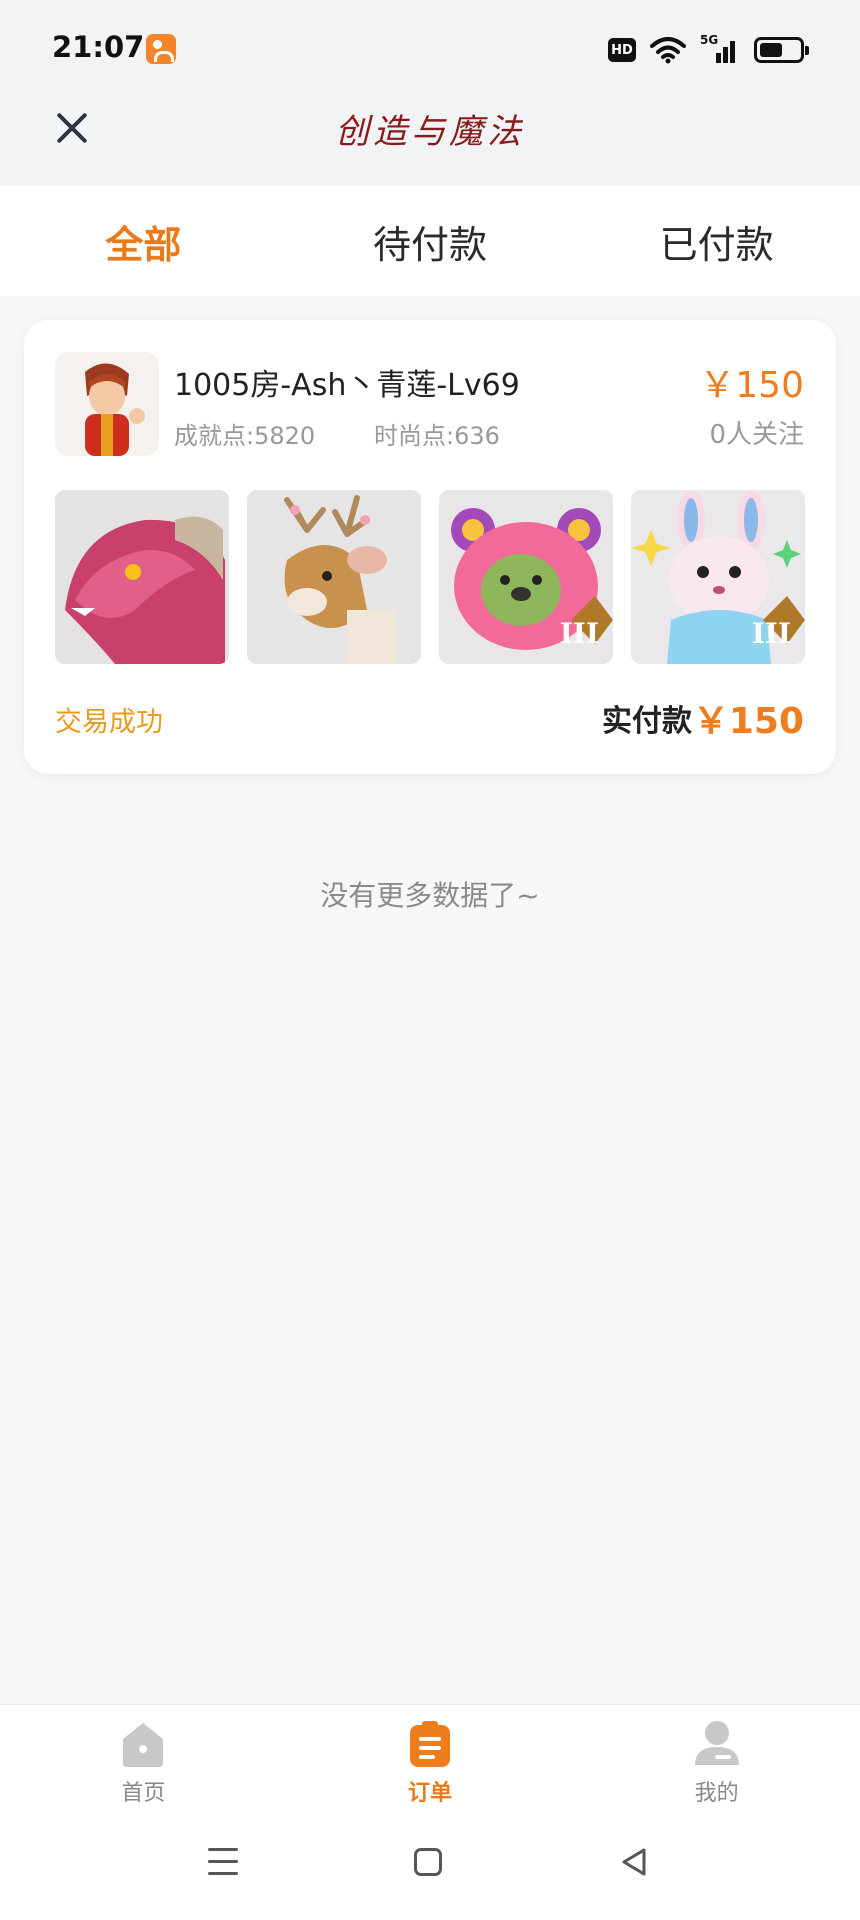 The image size is (860, 1920). I want to click on nav-profile: 我的, so click(716, 1758).